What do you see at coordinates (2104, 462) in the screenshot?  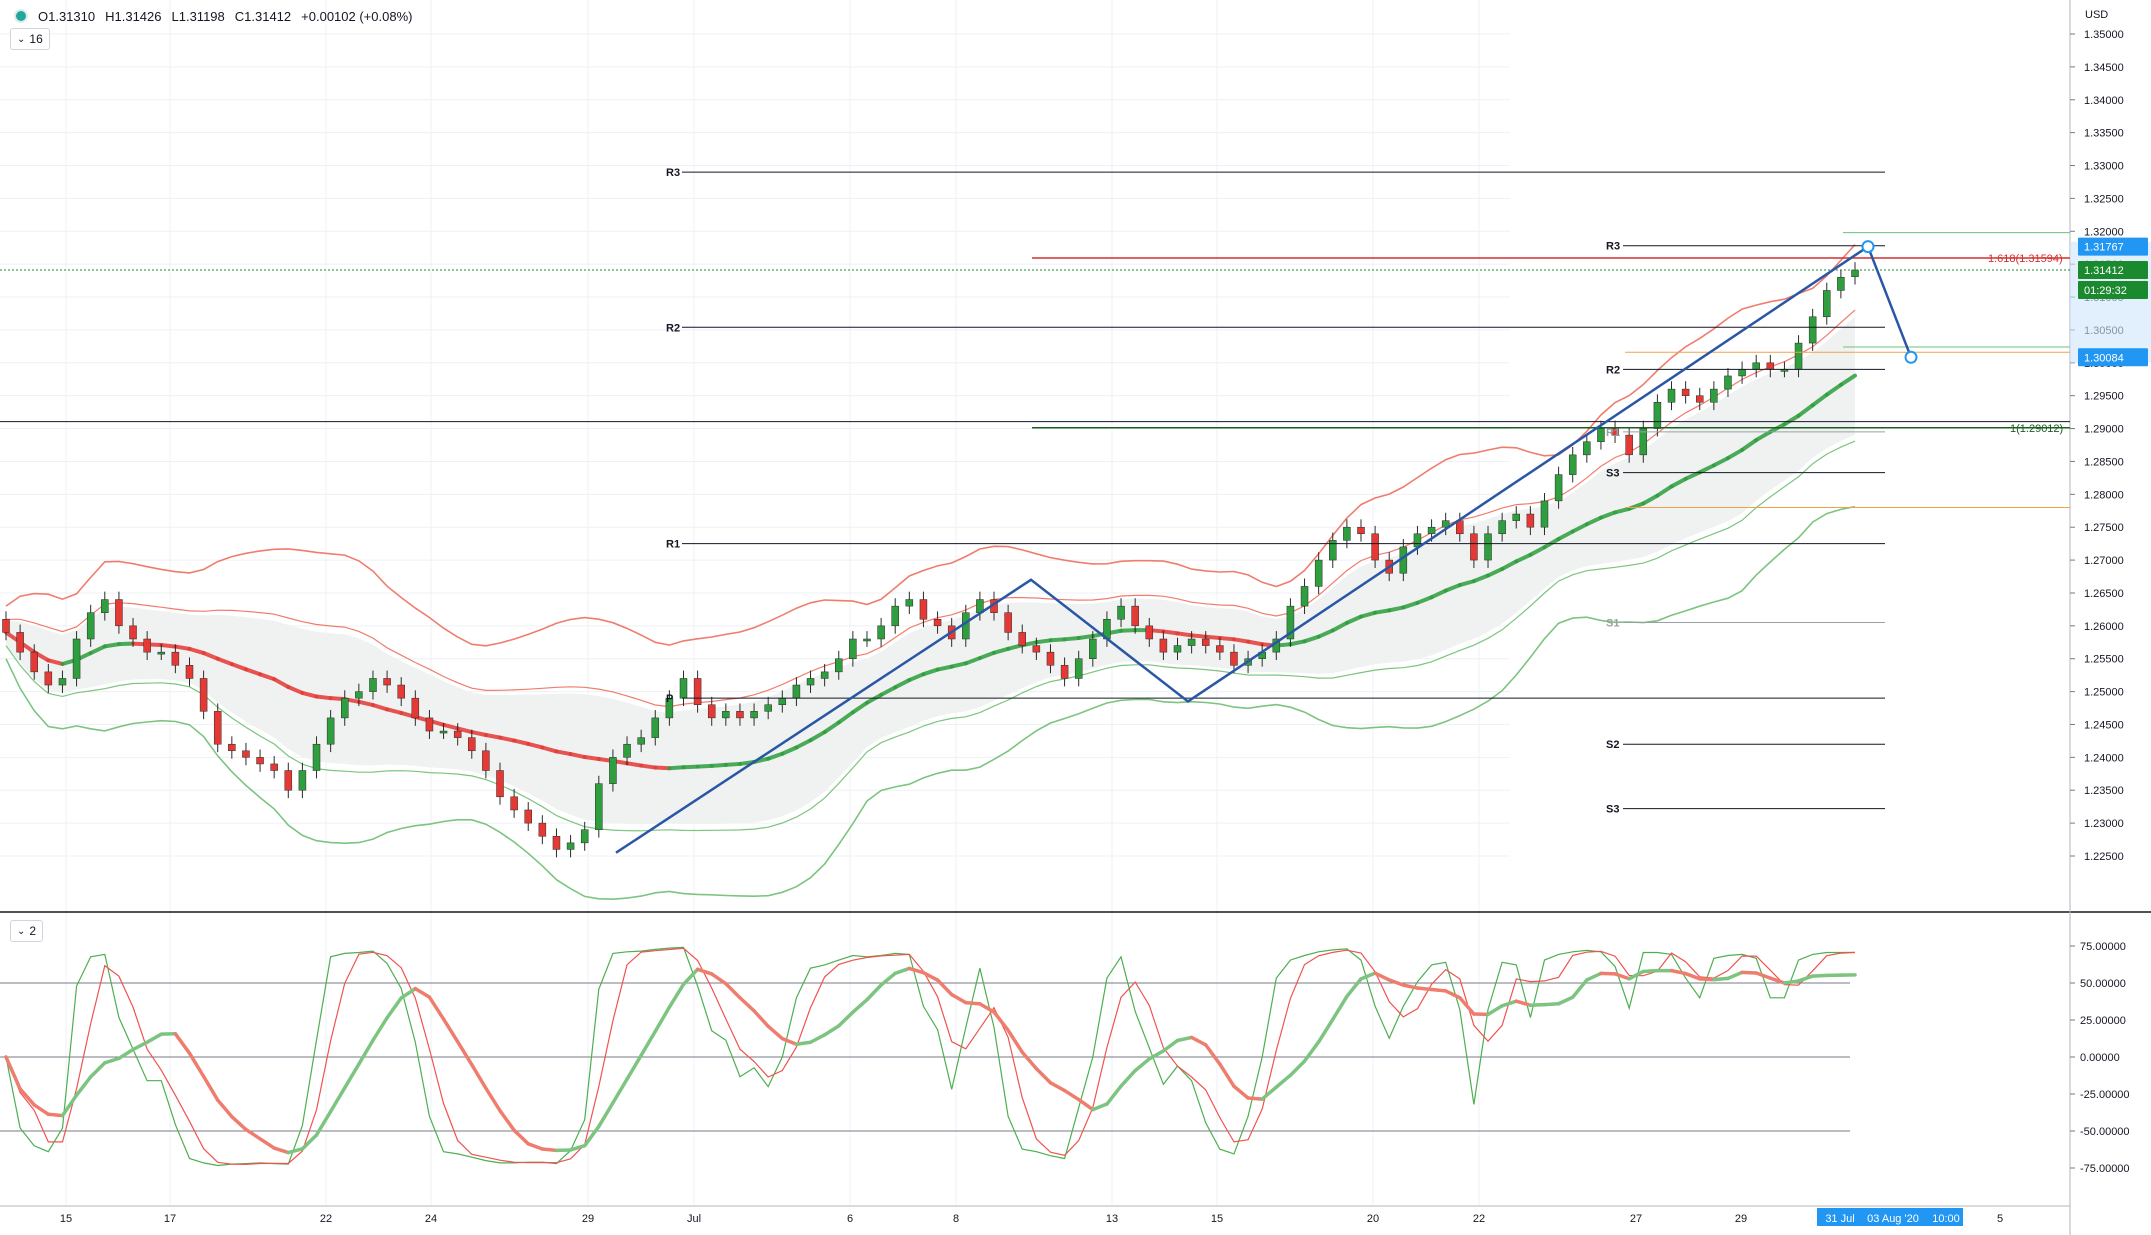 I see `y-tick-label: 1.28500` at bounding box center [2104, 462].